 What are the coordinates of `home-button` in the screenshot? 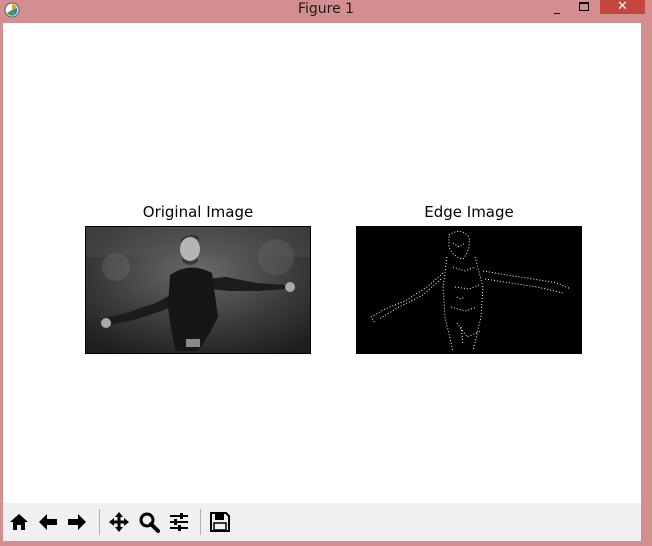 It's located at (19, 522).